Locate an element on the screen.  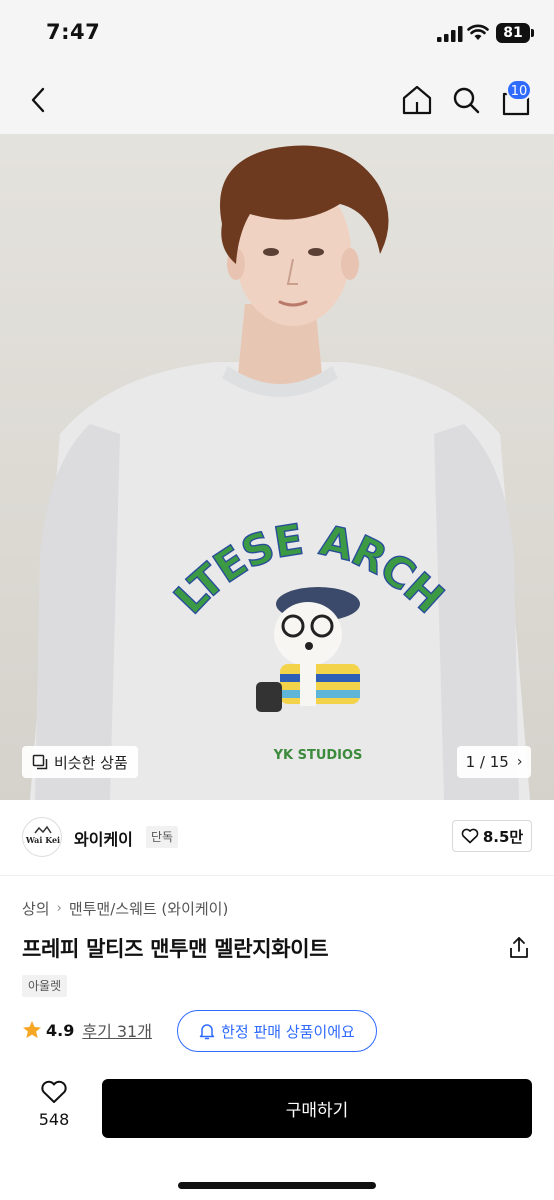
share-button is located at coordinates (519, 948).